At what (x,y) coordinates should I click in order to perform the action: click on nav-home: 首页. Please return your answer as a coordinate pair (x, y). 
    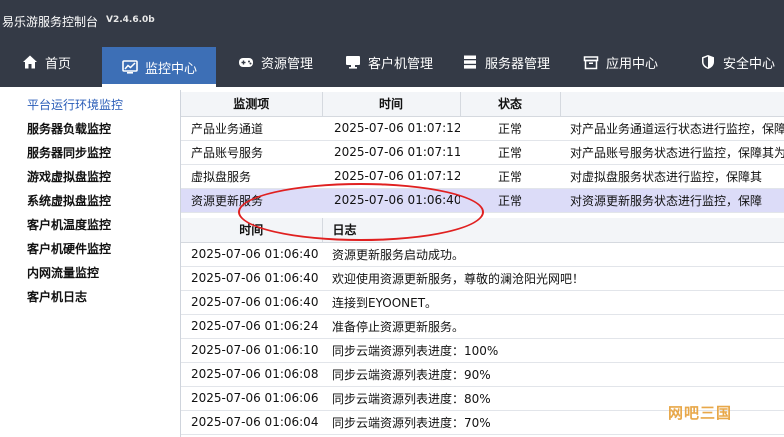
    Looking at the image, I should click on (46, 62).